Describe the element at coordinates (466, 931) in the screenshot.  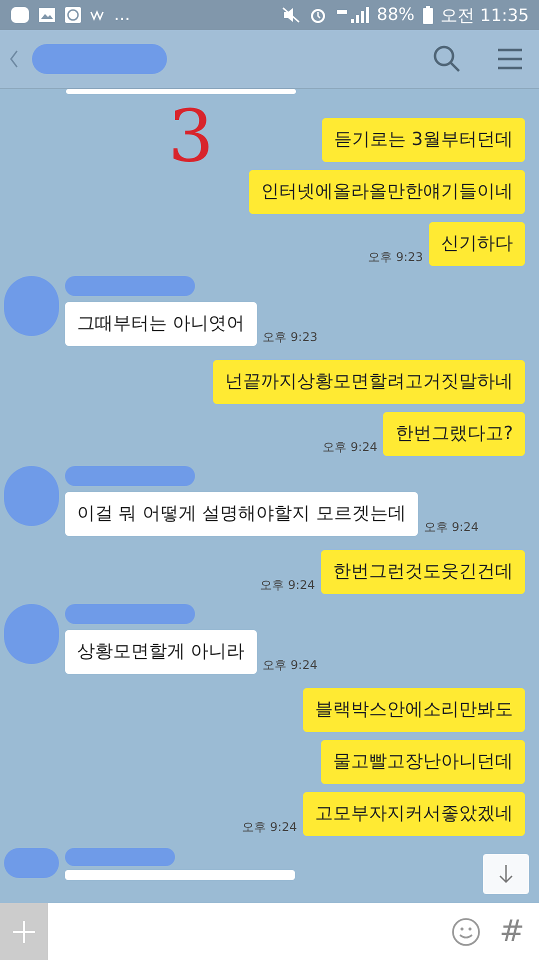
I see `emoji-icon` at that location.